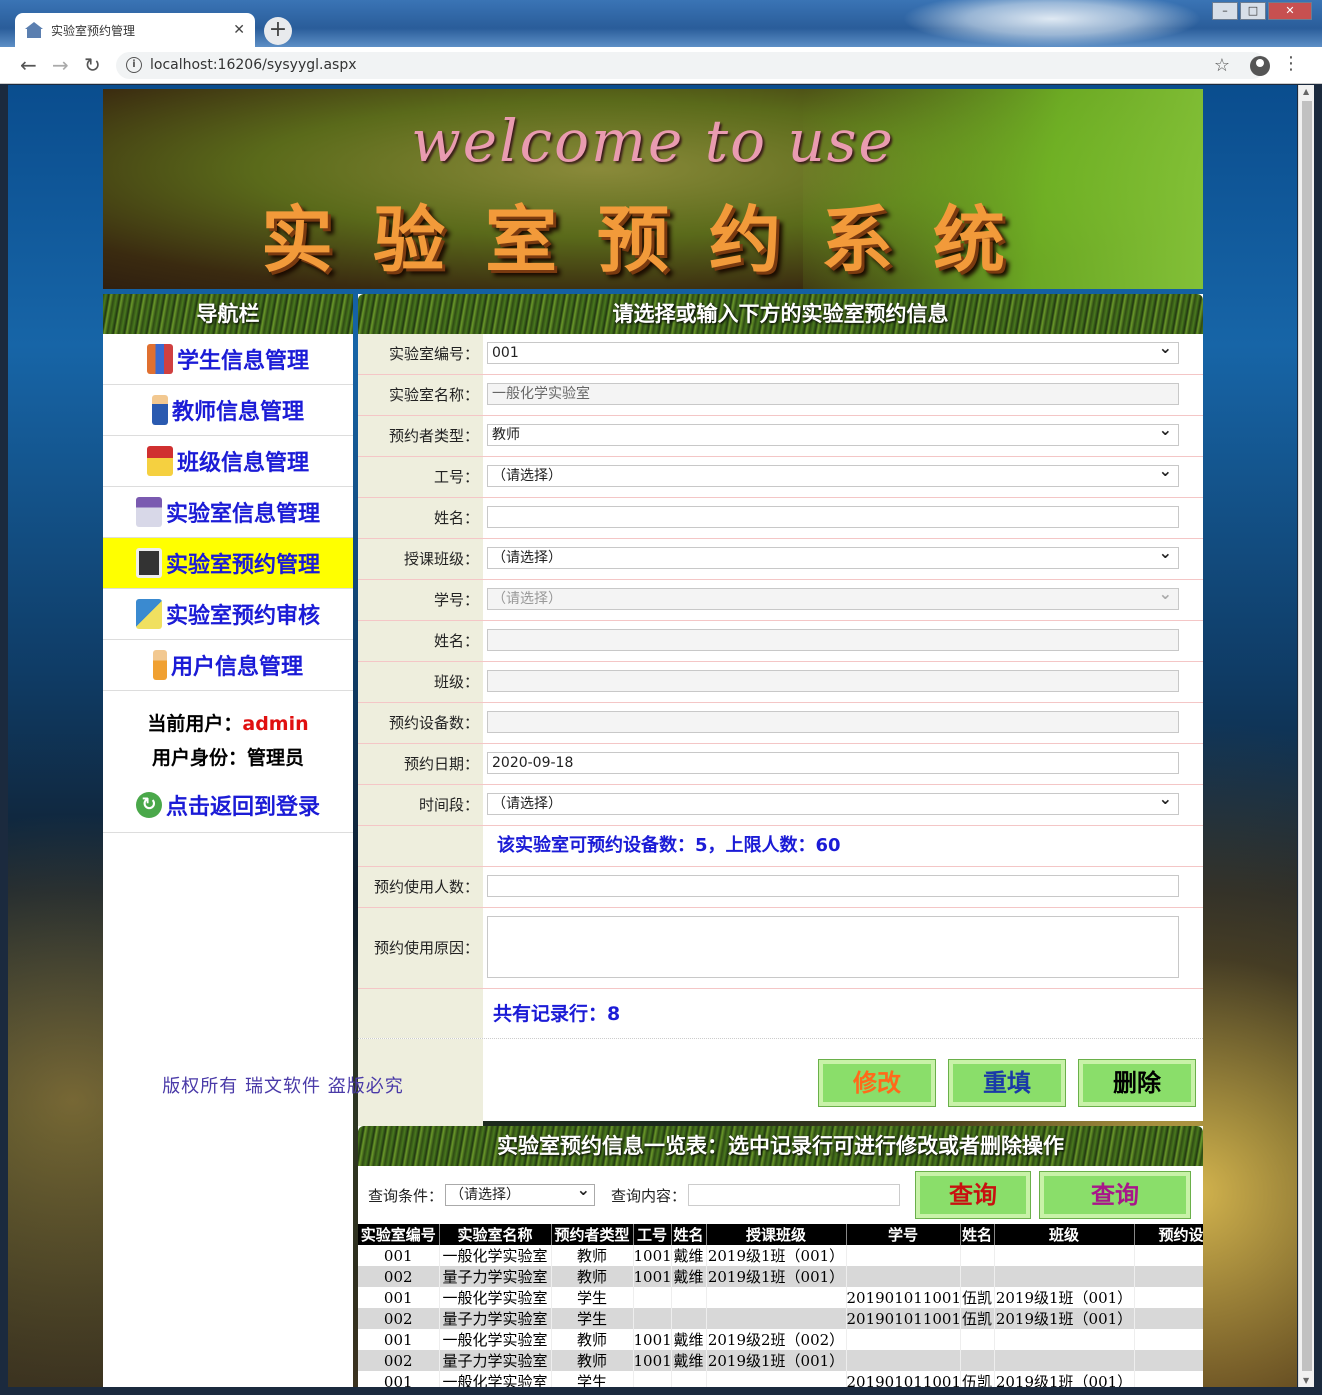 Image resolution: width=1322 pixels, height=1395 pixels. I want to click on lab-no-label: 实验室编号：, so click(420, 354).